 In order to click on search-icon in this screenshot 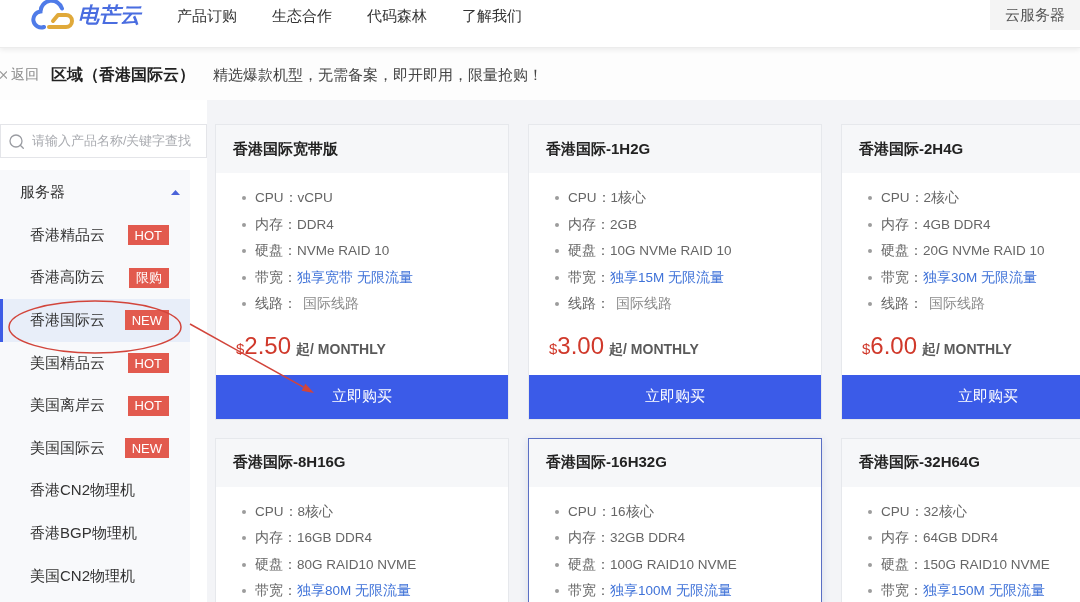, I will do `click(16, 141)`.